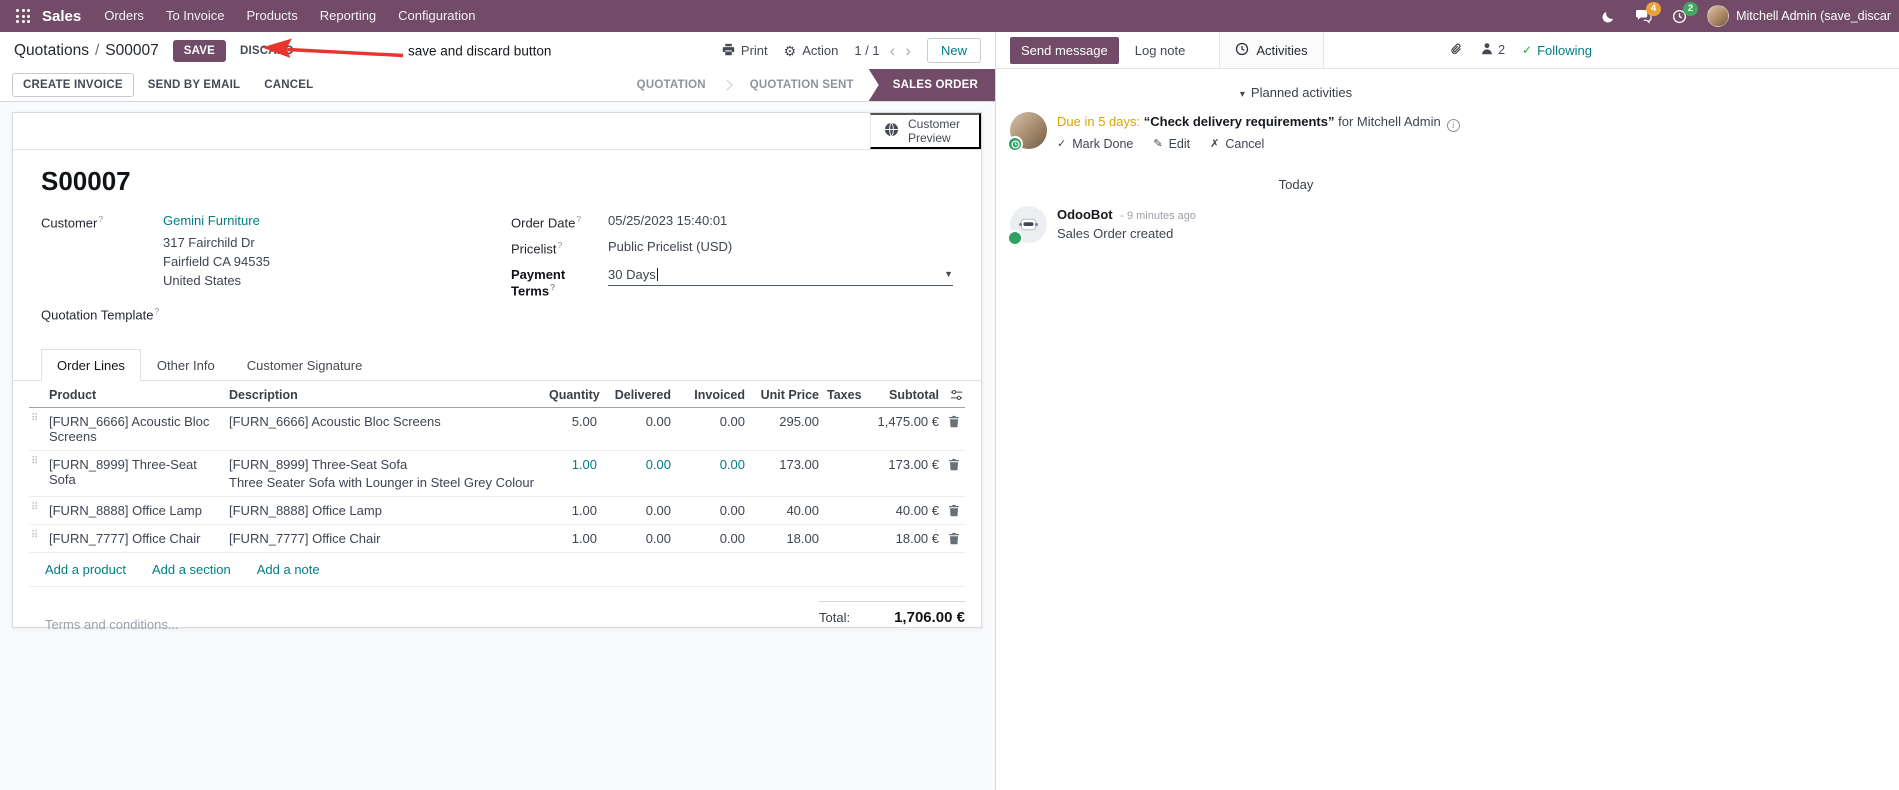 Image resolution: width=1899 pixels, height=790 pixels. What do you see at coordinates (23, 16) in the screenshot?
I see `apps-menu-icon` at bounding box center [23, 16].